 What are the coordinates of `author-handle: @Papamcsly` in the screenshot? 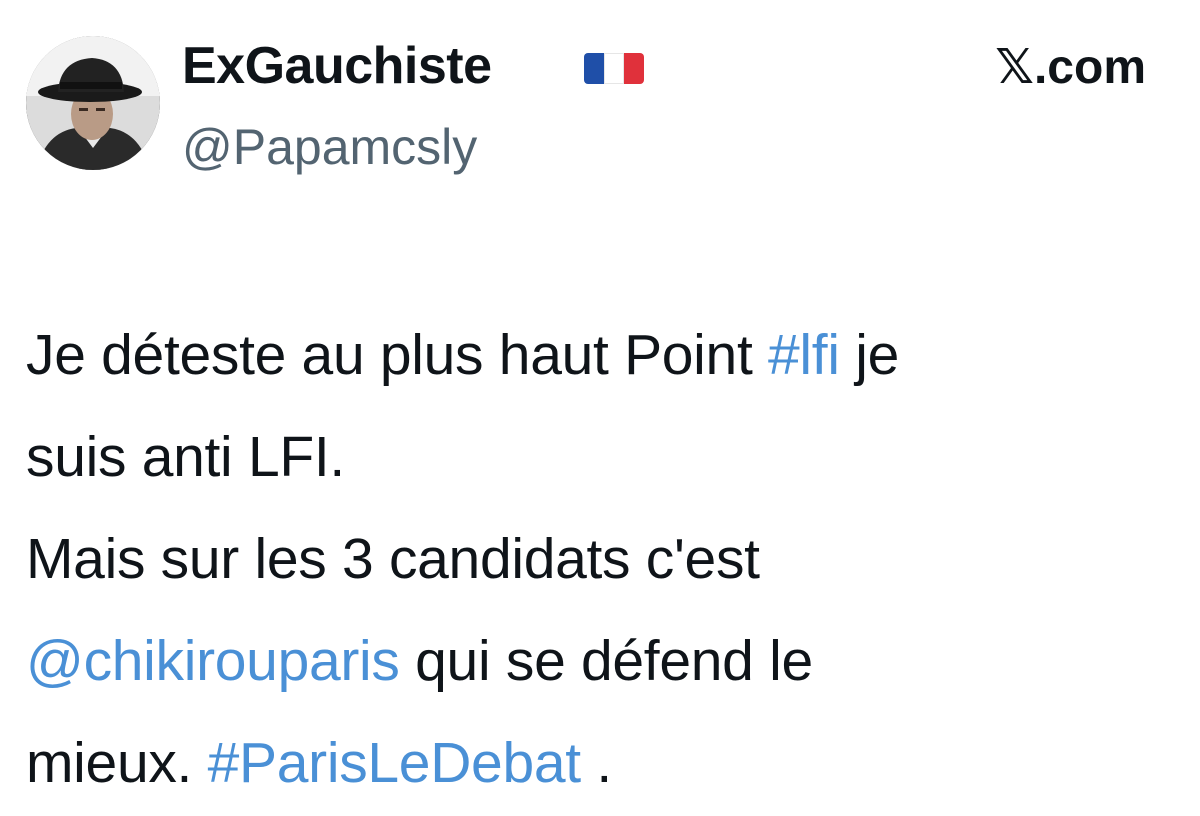 It's located at (329, 147).